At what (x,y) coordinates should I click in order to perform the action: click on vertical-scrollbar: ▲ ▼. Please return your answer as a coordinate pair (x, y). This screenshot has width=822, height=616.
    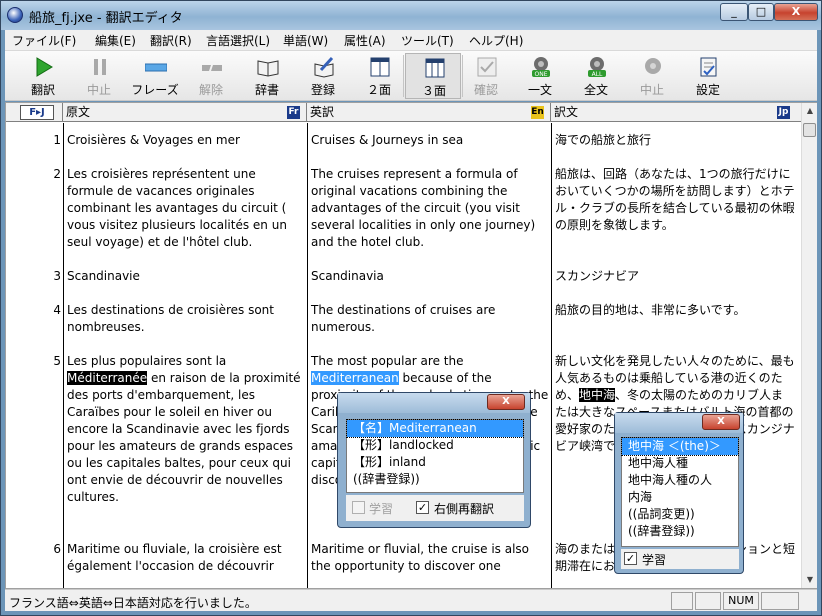
    Looking at the image, I should click on (809, 345).